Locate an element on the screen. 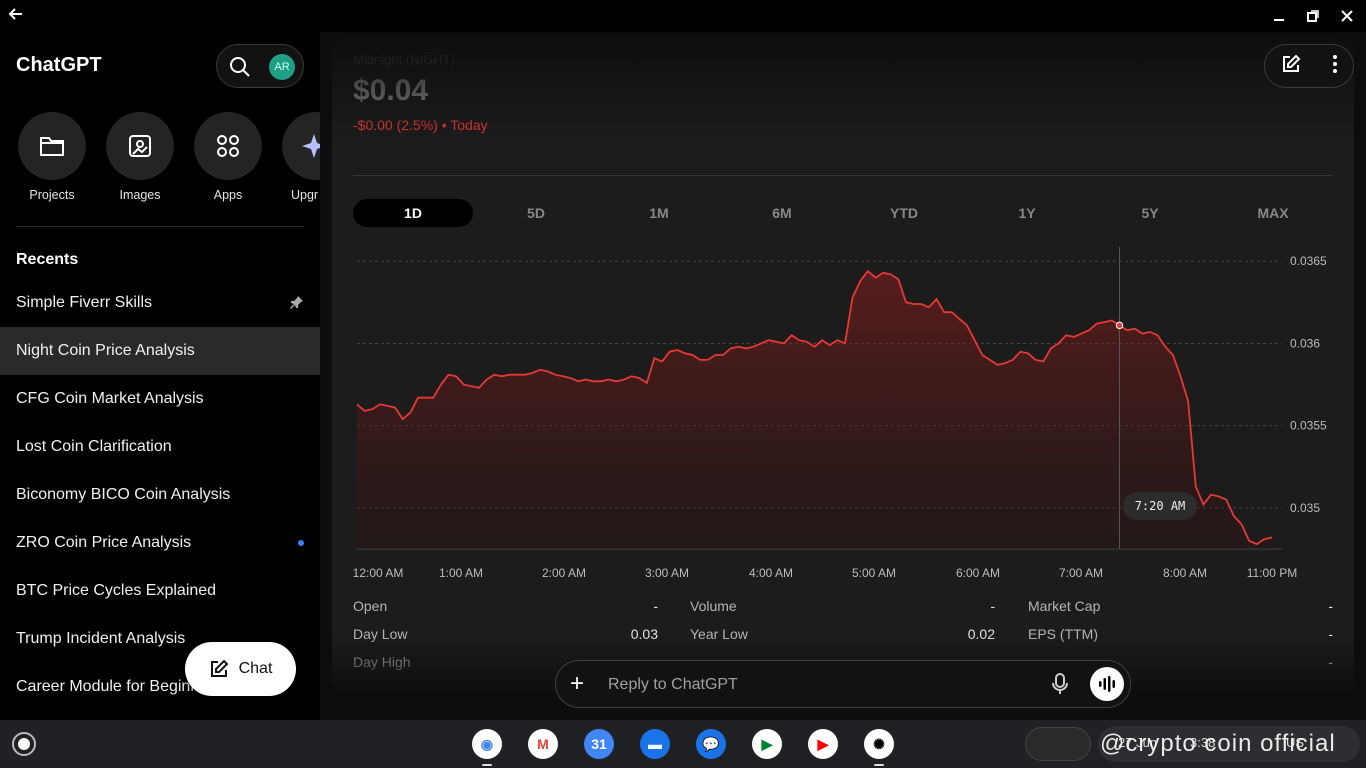  stock-name: Midnight (NIGHT) is located at coordinates (404, 59).